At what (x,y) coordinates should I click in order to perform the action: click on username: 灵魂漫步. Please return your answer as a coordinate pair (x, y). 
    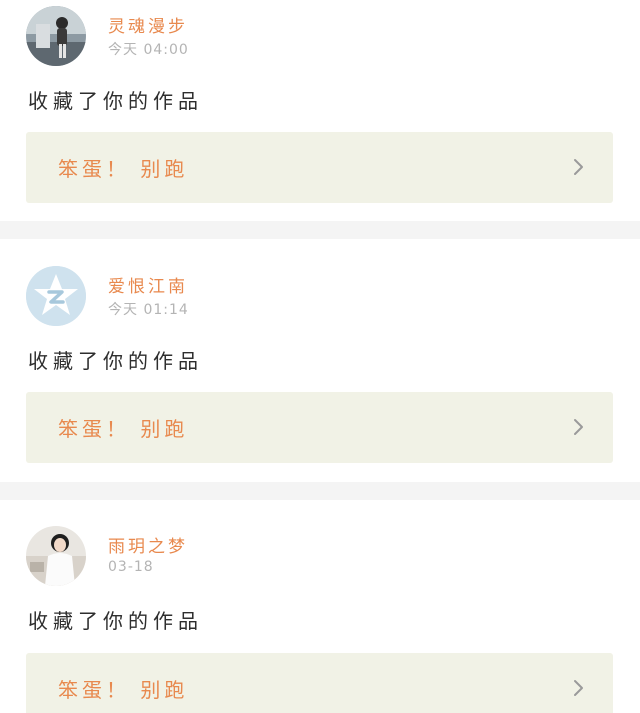
    Looking at the image, I should click on (148, 24).